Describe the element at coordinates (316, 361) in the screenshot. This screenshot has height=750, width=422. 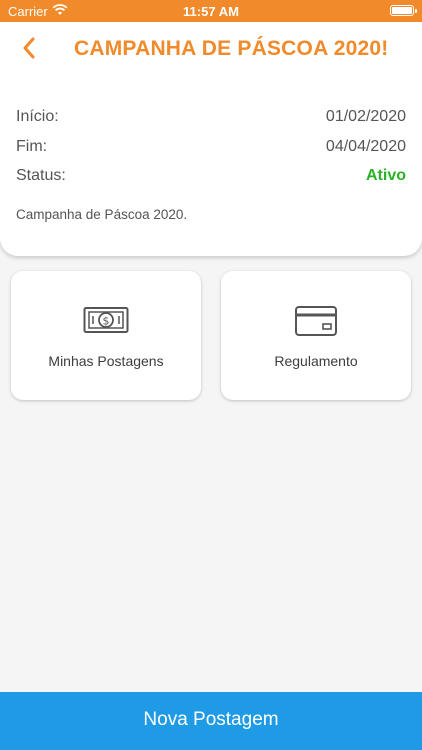
I see `regulation-label: Regulamento` at that location.